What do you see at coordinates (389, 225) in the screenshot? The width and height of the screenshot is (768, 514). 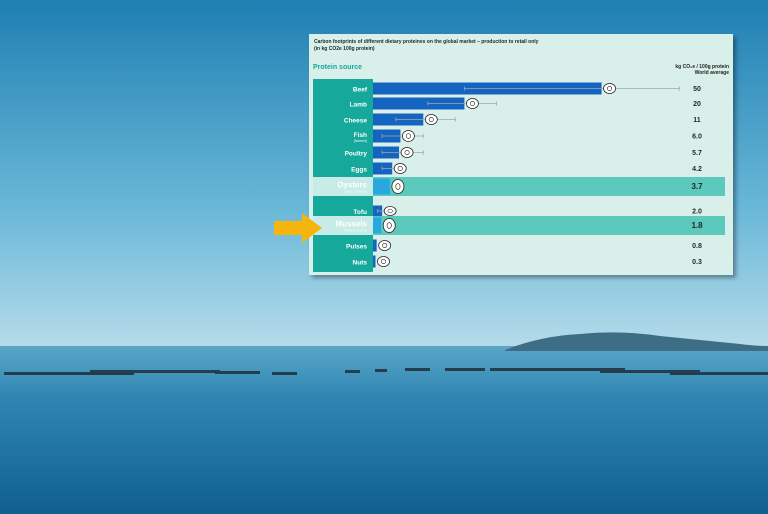 I see `mussel-icon` at bounding box center [389, 225].